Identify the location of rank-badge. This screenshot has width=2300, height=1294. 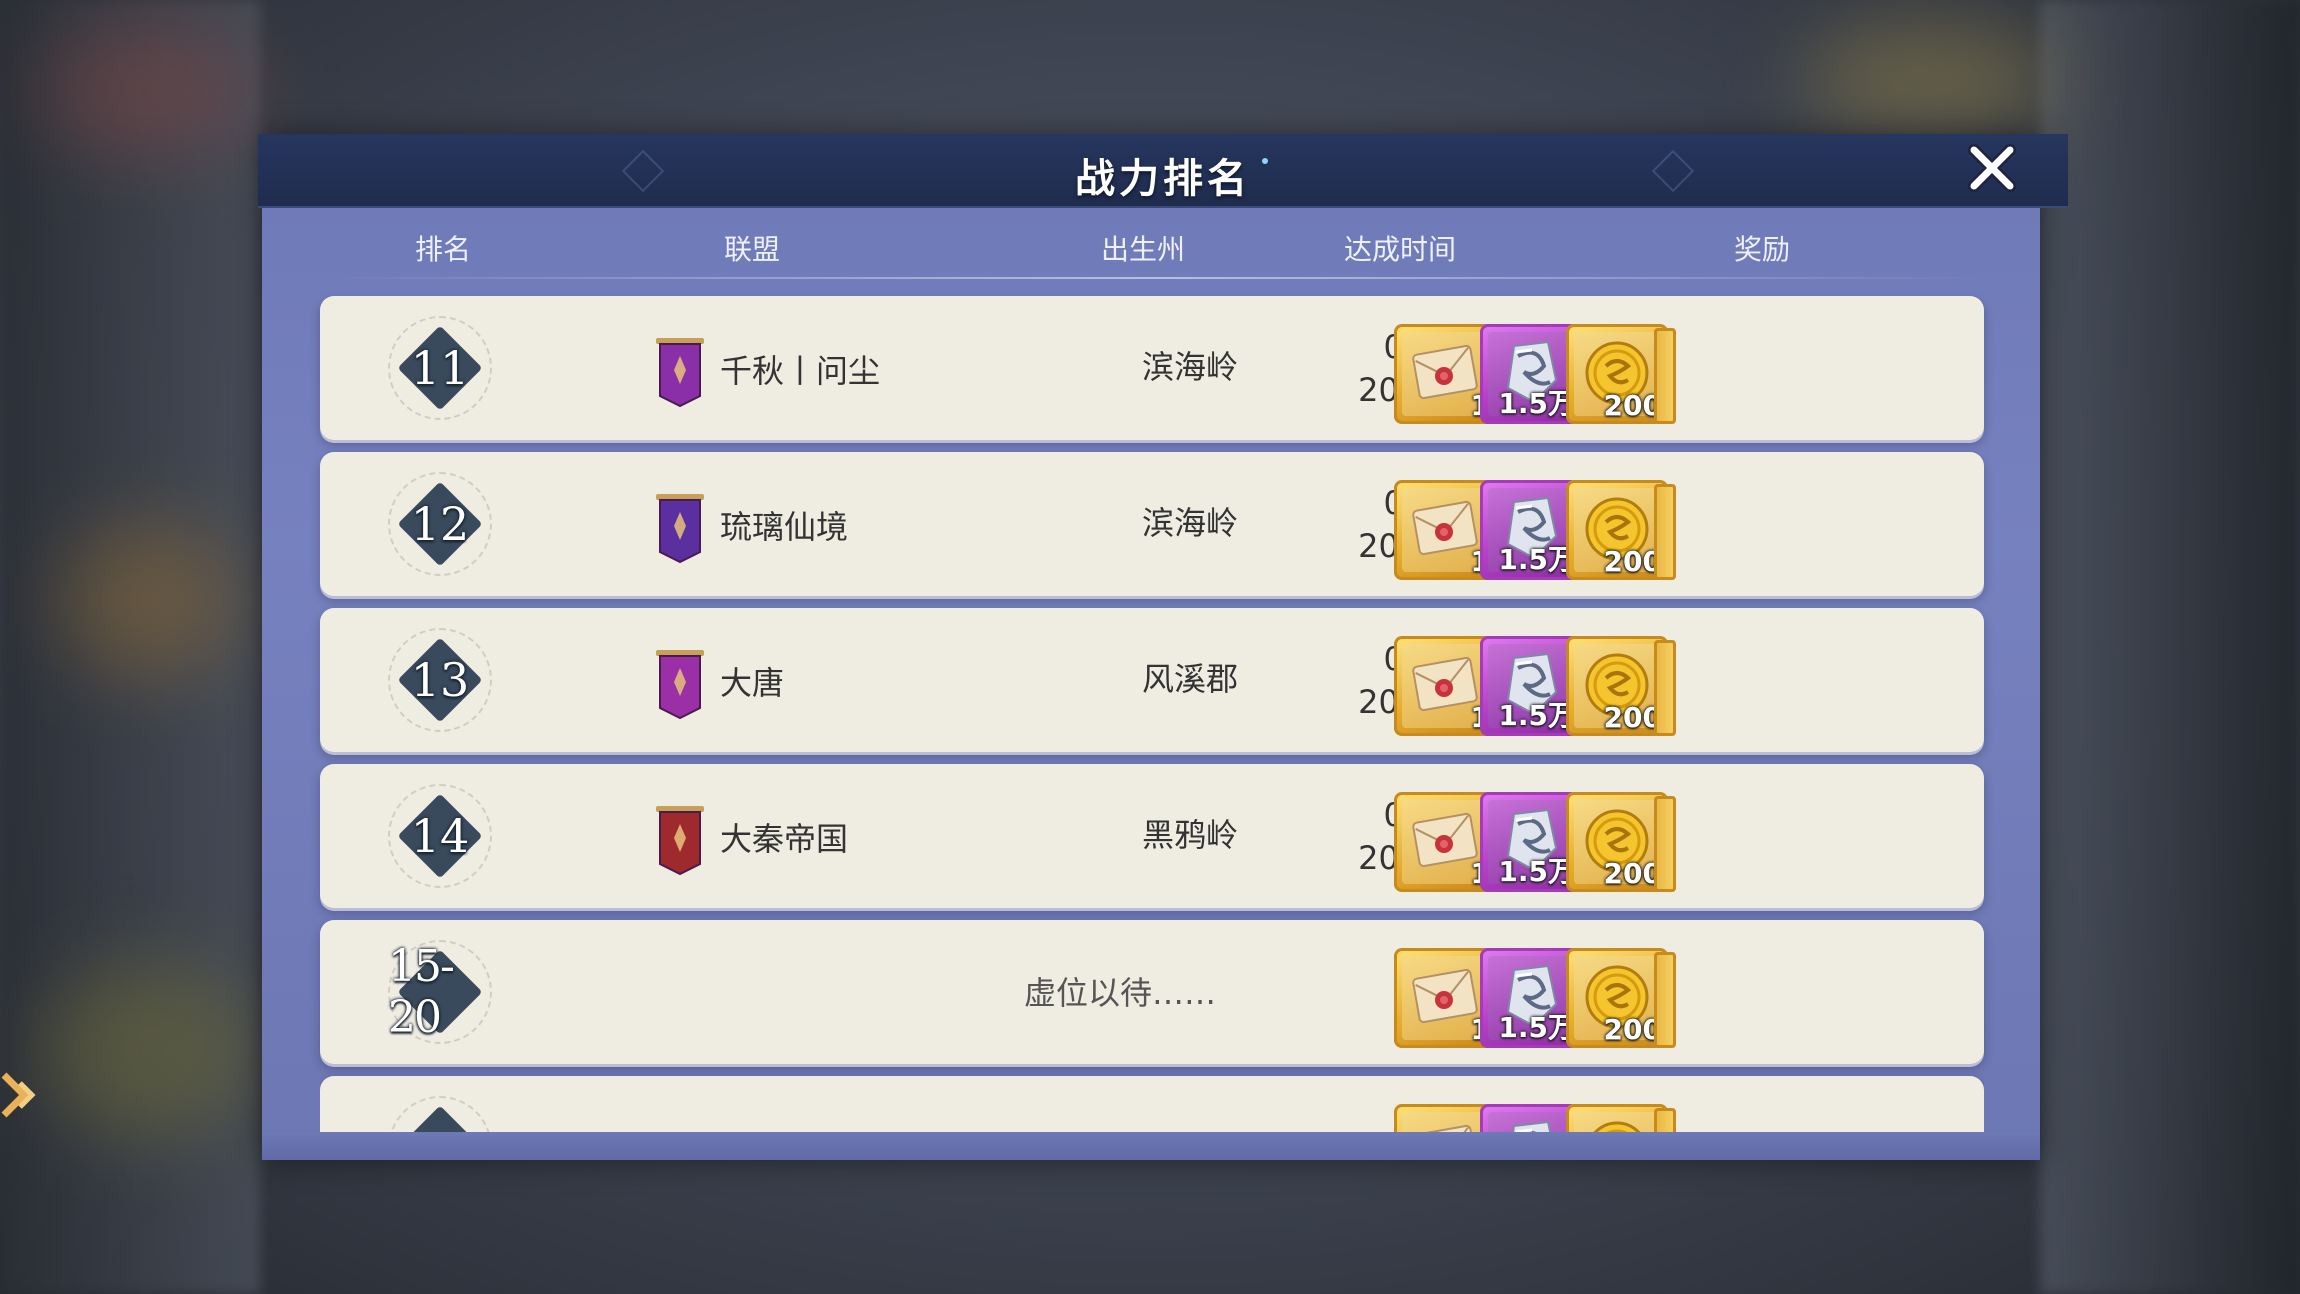
(440, 1114).